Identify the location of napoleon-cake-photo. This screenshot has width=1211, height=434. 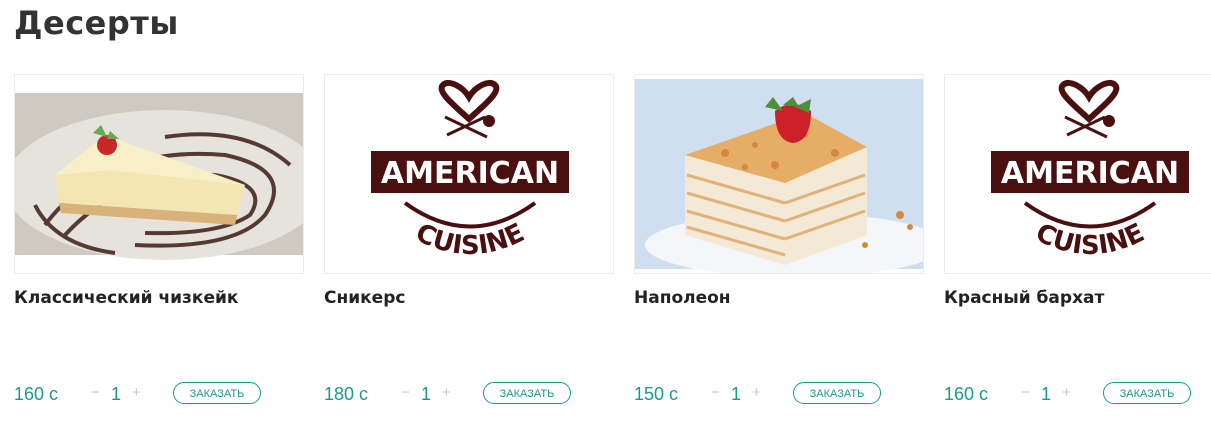
(779, 174).